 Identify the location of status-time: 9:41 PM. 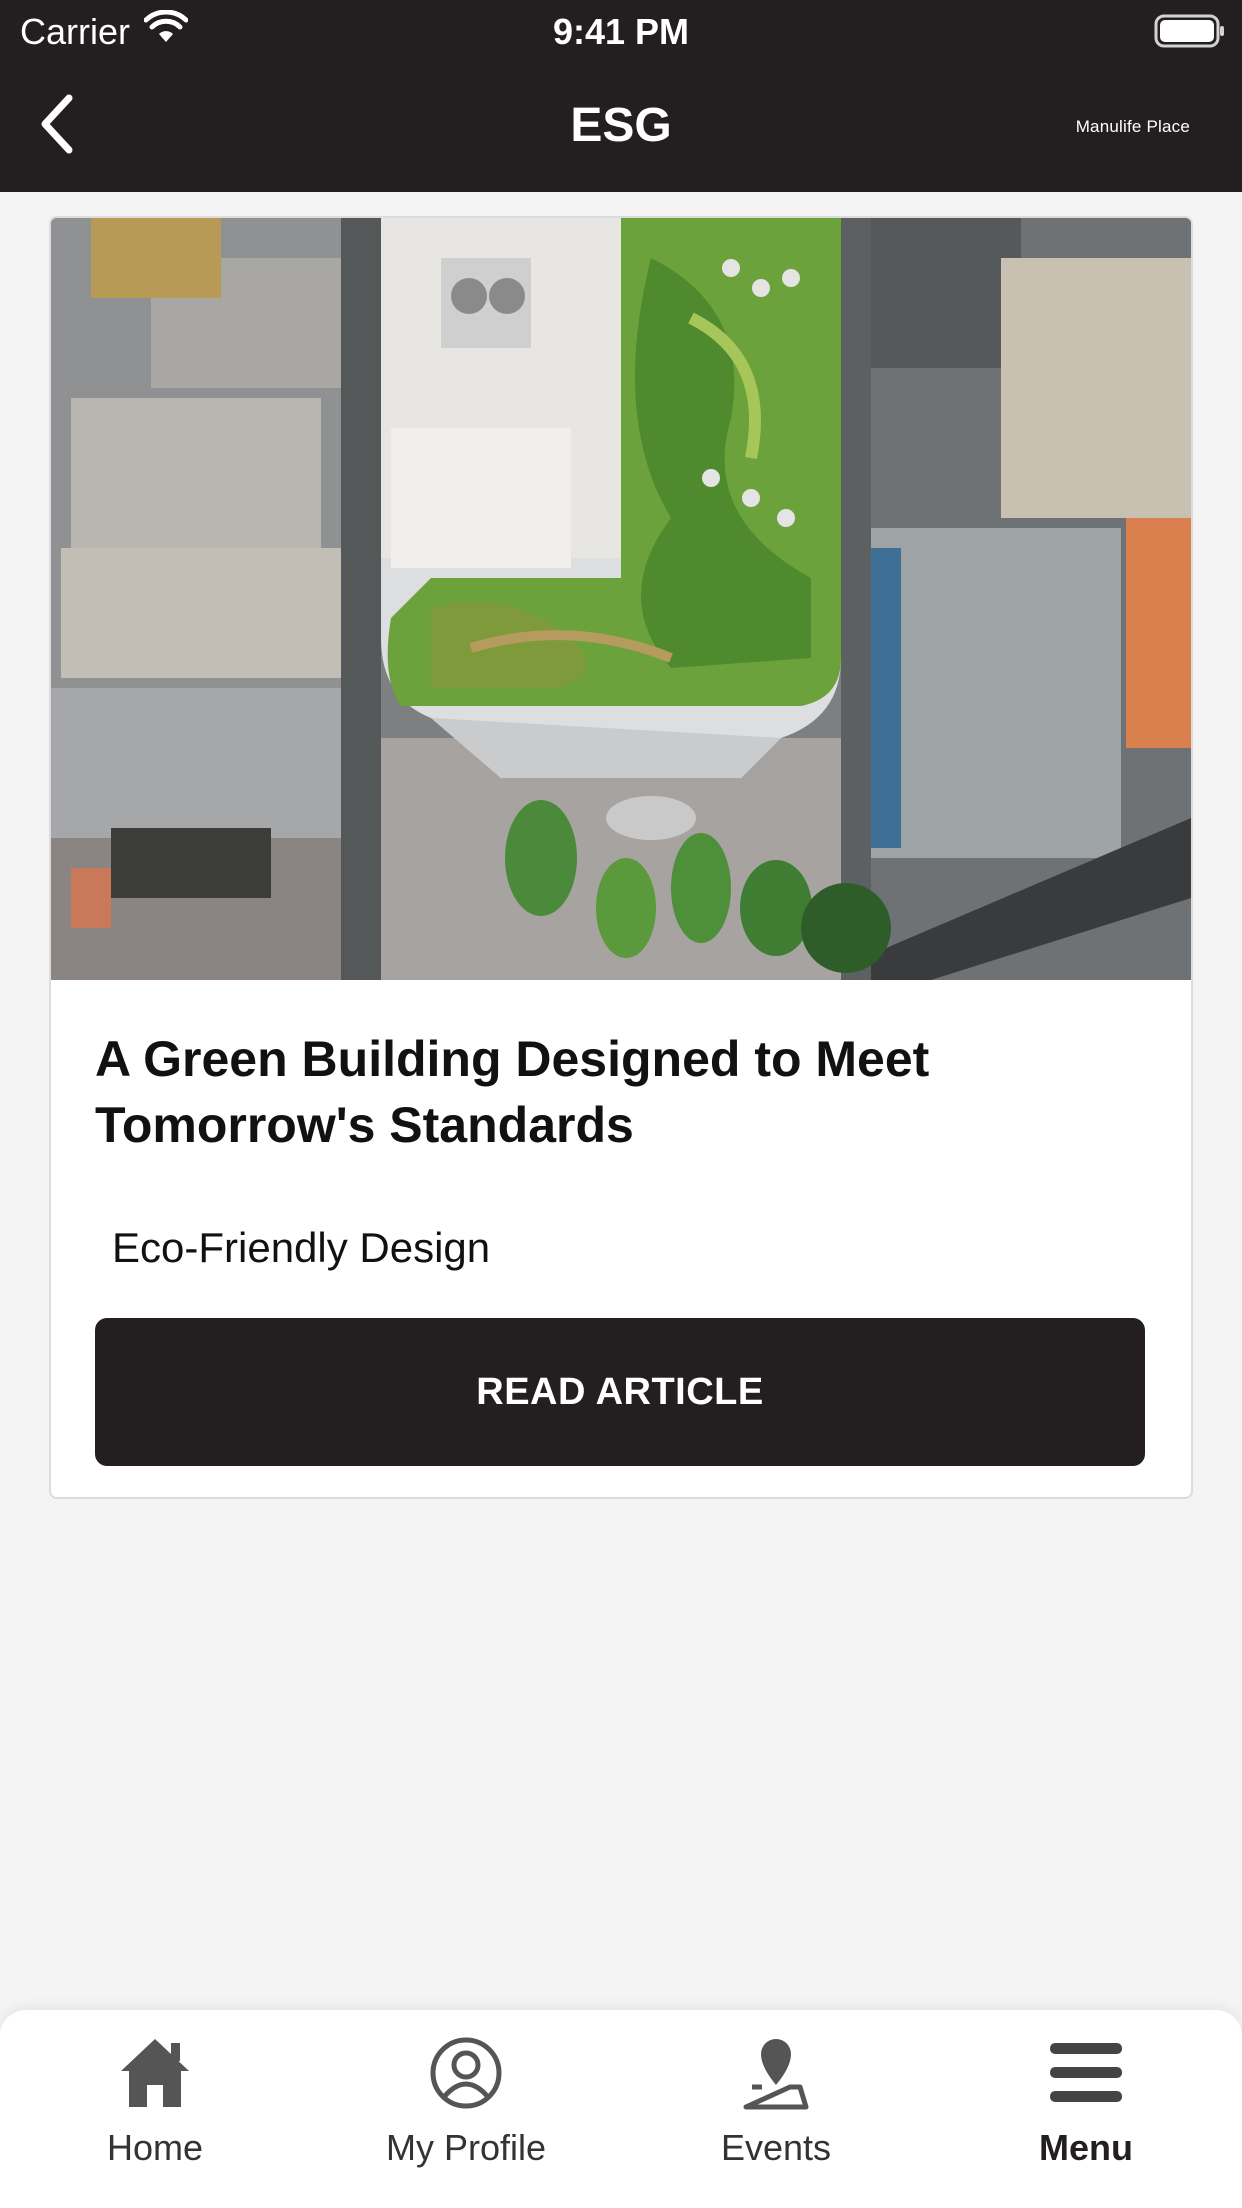
(621, 31).